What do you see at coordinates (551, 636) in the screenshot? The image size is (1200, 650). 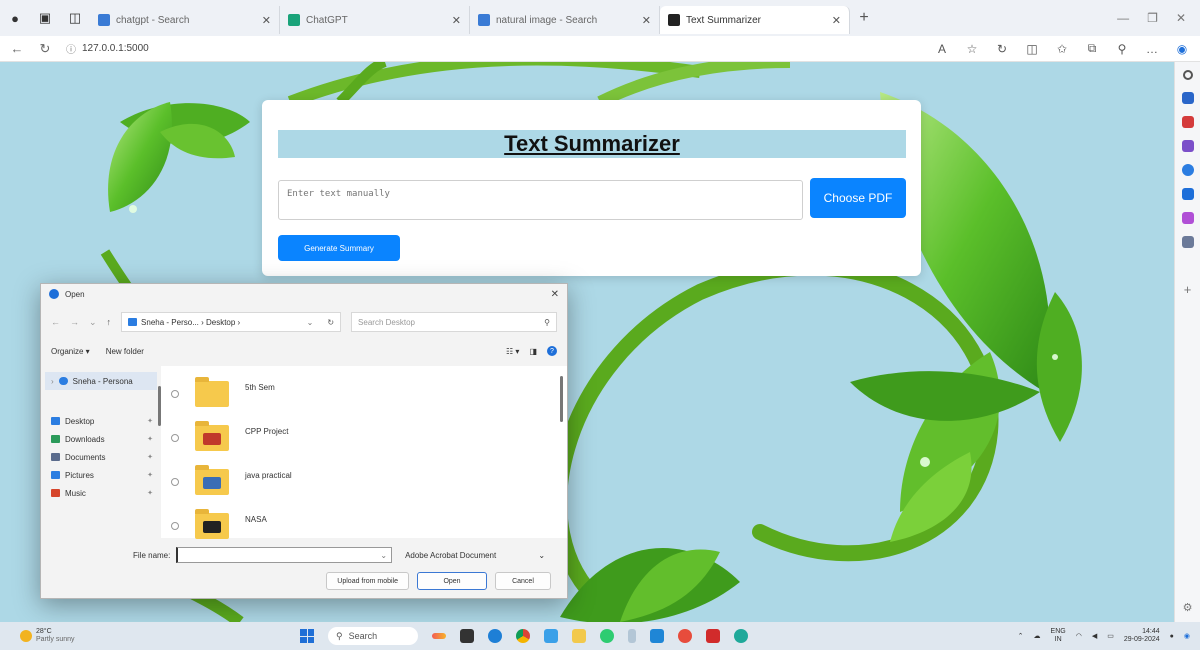 I see `files-icon` at bounding box center [551, 636].